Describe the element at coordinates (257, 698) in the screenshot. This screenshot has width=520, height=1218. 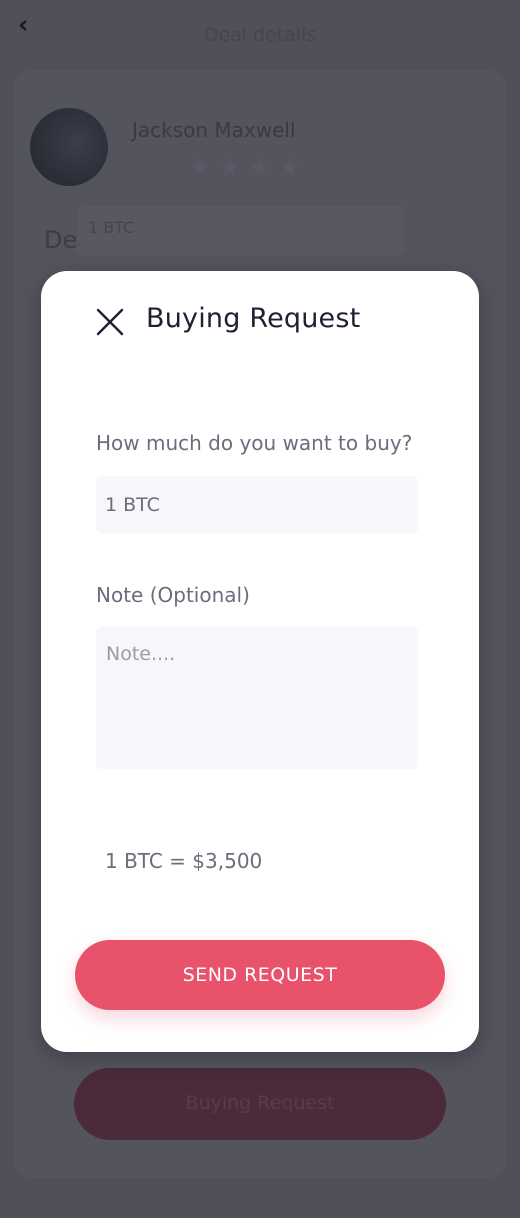
I see `note-textarea` at that location.